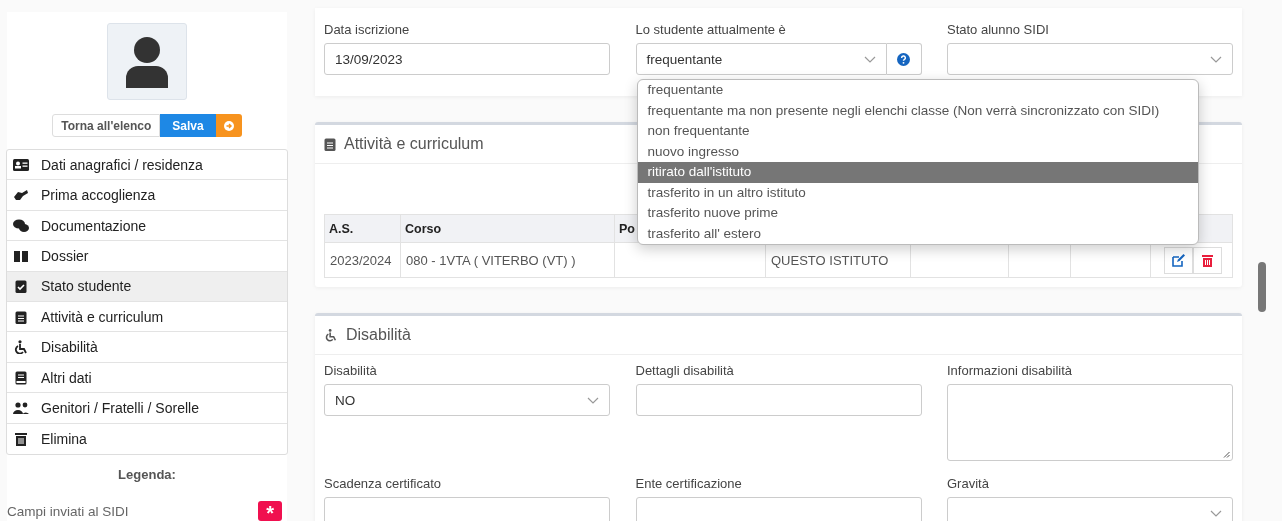 This screenshot has width=1282, height=521. I want to click on back-button: Torna all'elenco, so click(106, 126).